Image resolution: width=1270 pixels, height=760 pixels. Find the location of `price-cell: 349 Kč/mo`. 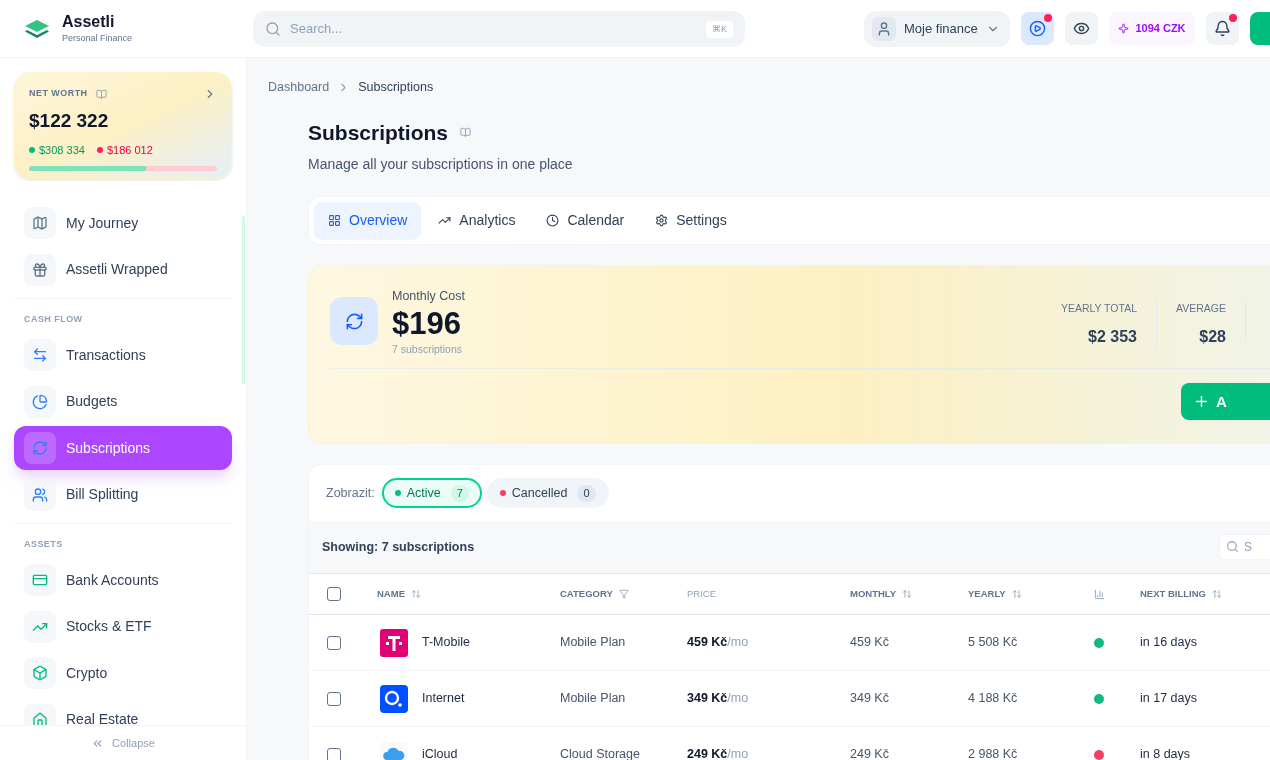

price-cell: 349 Kč/mo is located at coordinates (718, 698).